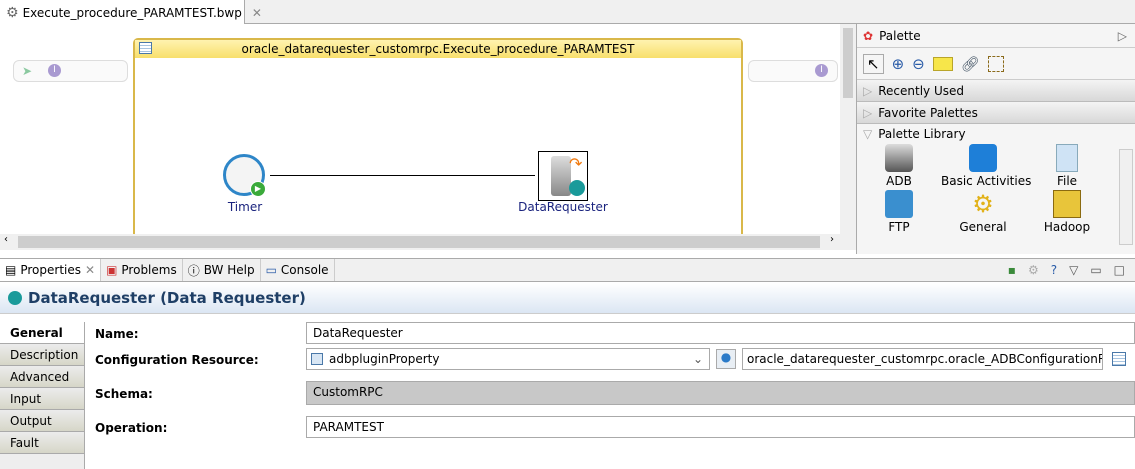 Image resolution: width=1135 pixels, height=469 pixels. I want to click on editor-tab: ⚙ Execute_procedure_PARAMTEST.bwp ✕, so click(131, 12).